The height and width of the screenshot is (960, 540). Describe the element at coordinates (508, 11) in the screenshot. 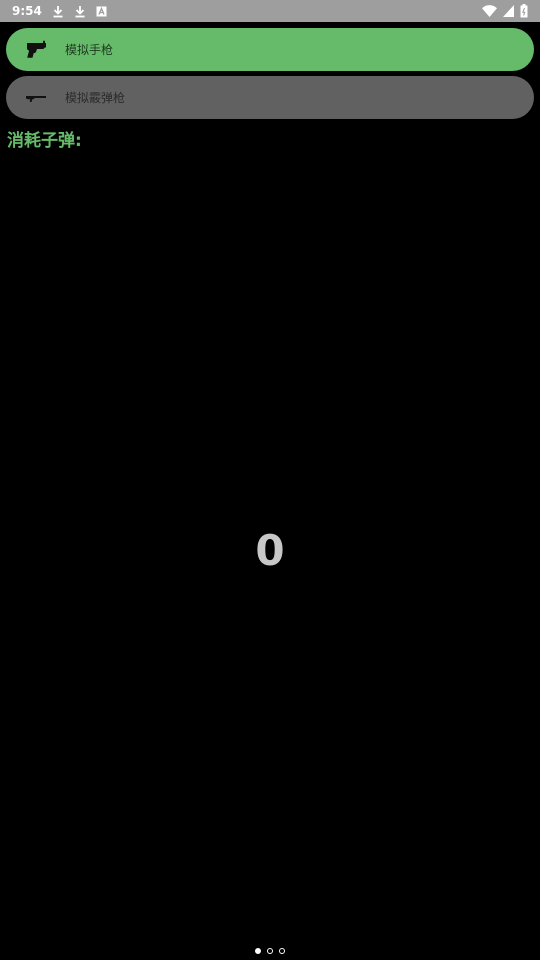

I see `cellular-signal-icon` at that location.